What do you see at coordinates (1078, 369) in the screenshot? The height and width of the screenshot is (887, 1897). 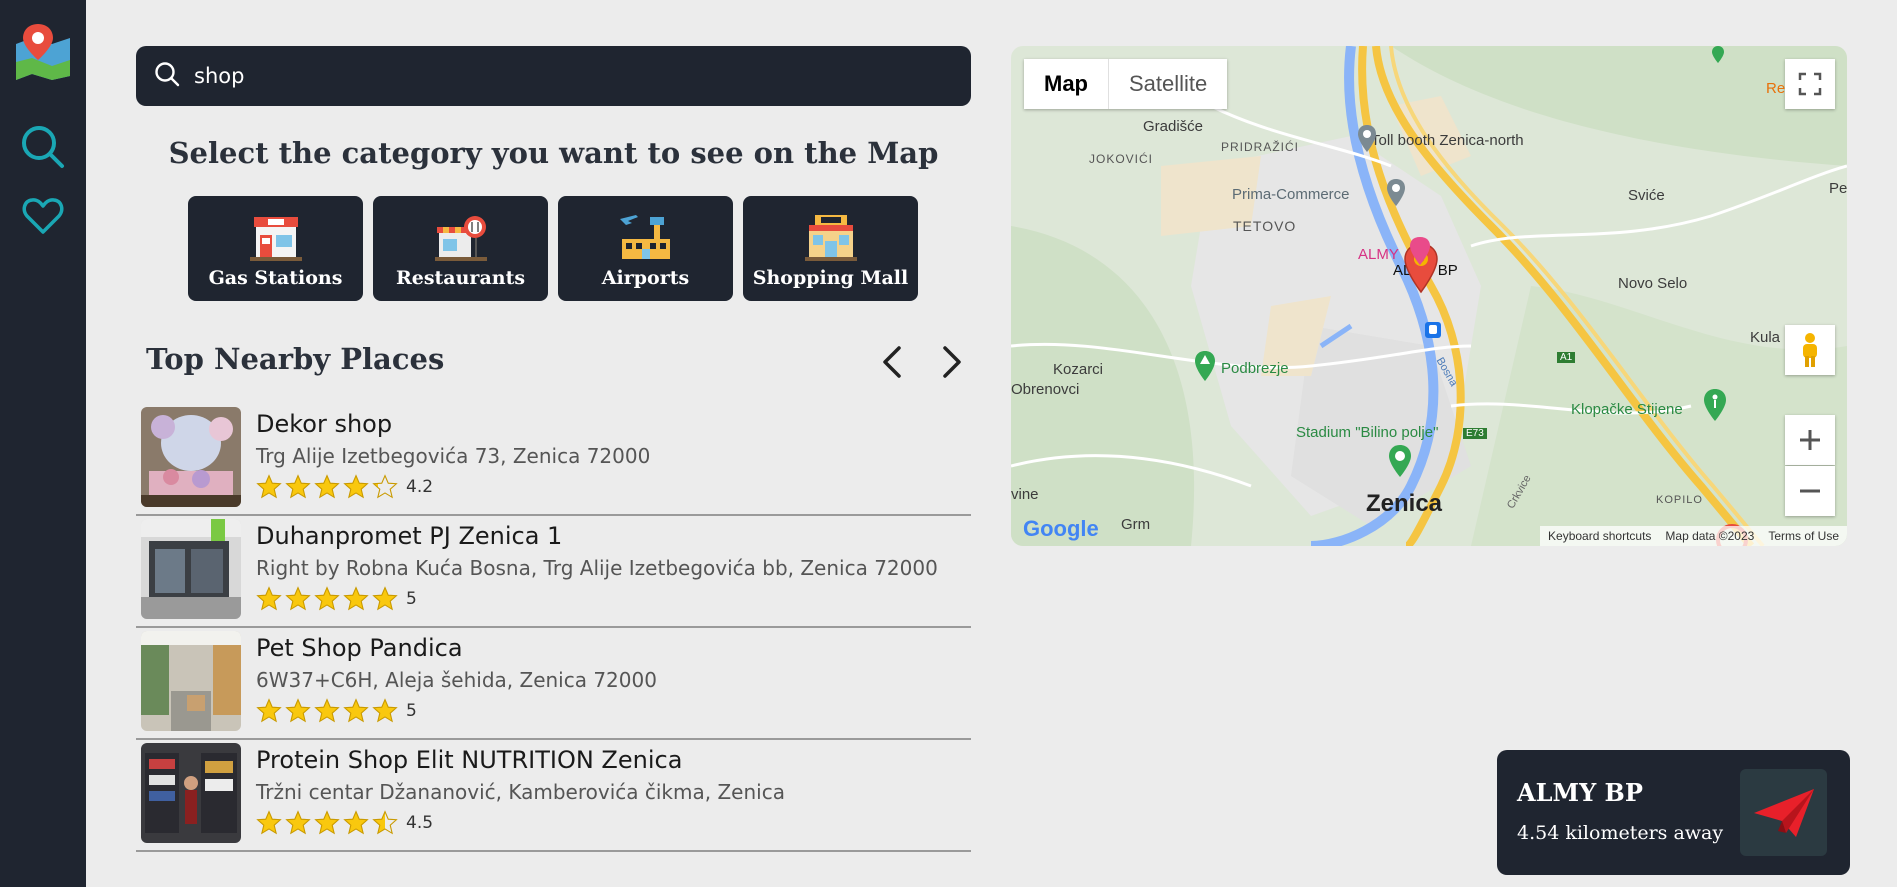 I see `map-label: Kozarci` at bounding box center [1078, 369].